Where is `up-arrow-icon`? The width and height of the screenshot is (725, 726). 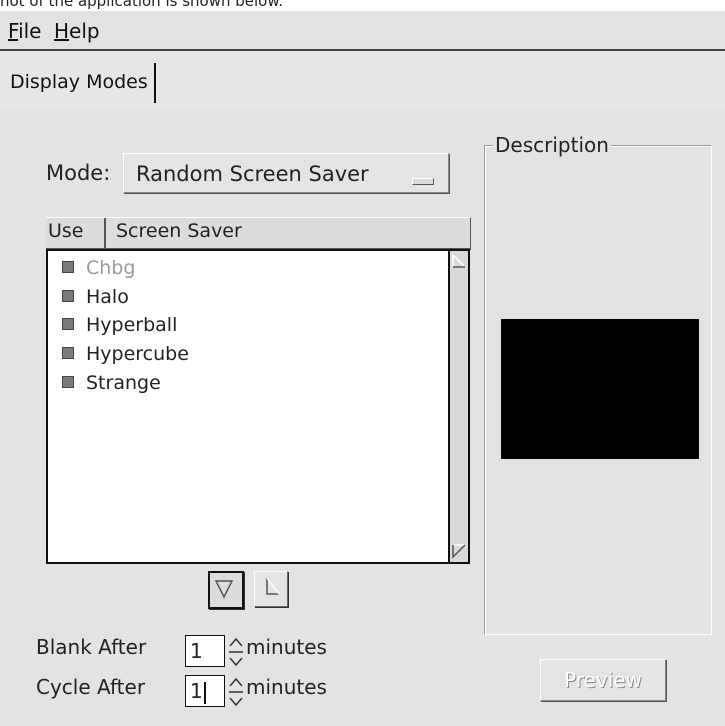 up-arrow-icon is located at coordinates (273, 586).